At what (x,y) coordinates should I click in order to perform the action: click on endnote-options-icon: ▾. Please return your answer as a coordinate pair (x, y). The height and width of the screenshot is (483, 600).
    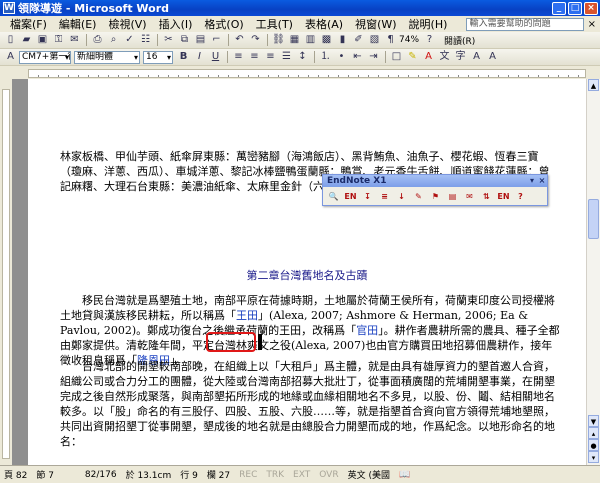
    Looking at the image, I should click on (532, 181).